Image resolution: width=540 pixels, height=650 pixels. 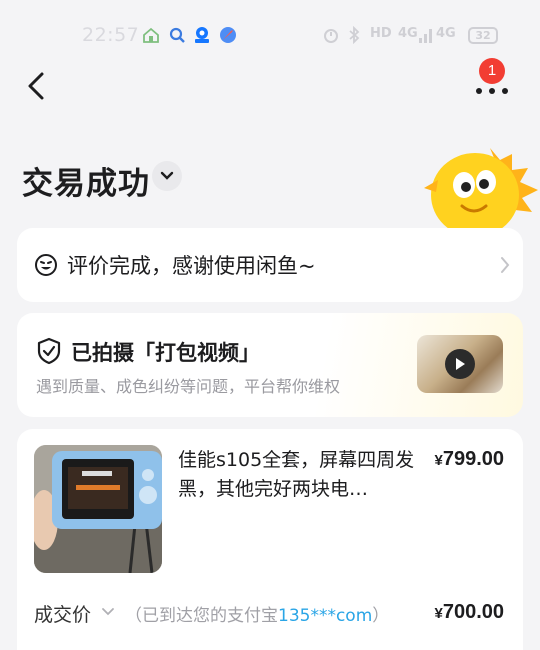 What do you see at coordinates (151, 35) in the screenshot?
I see `home-app-icon` at bounding box center [151, 35].